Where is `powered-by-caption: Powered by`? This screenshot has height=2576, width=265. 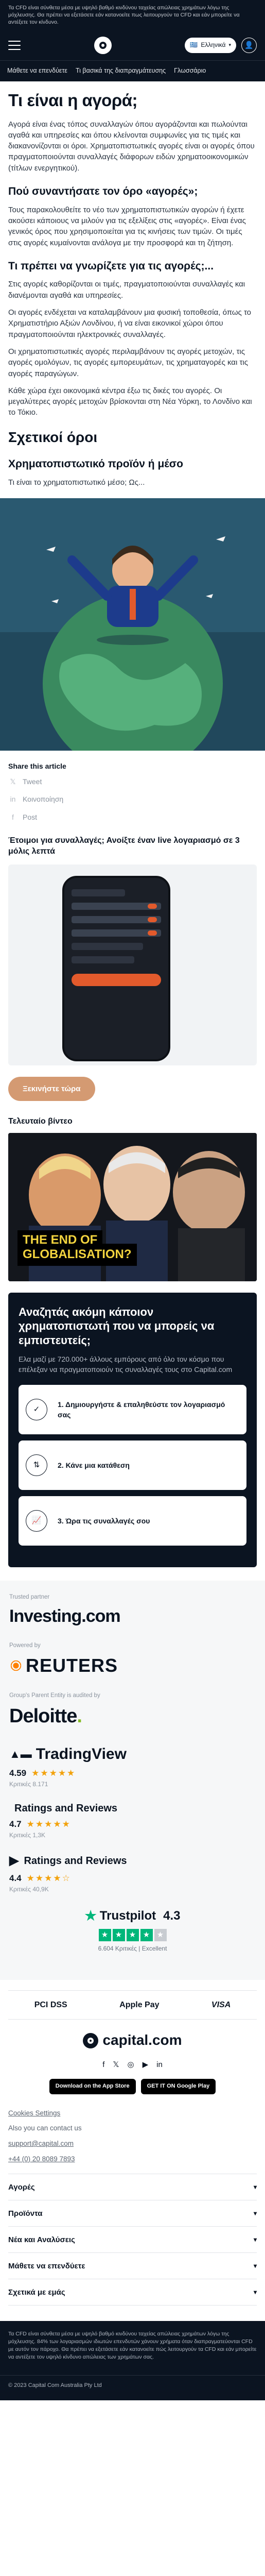
powered-by-caption: Powered by is located at coordinates (25, 1645).